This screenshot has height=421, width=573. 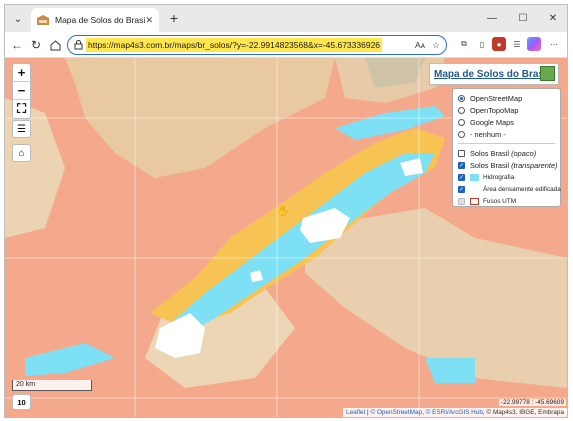 I want to click on copilot-icon, so click(x=534, y=44).